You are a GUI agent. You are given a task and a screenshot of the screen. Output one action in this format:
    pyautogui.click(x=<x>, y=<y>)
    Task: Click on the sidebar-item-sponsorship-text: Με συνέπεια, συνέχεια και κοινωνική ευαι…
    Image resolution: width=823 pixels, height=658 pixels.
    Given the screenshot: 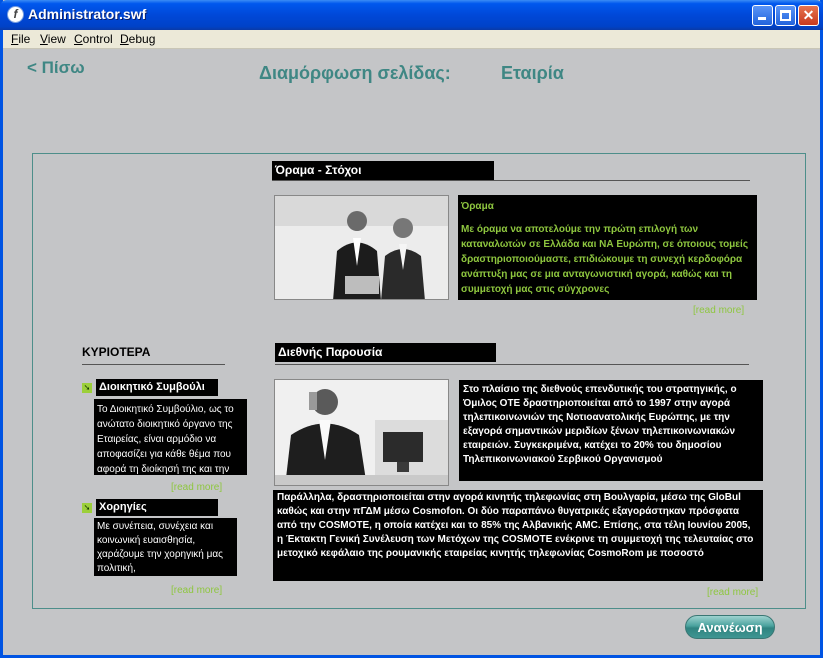 What is the action you would take?
    pyautogui.click(x=165, y=547)
    